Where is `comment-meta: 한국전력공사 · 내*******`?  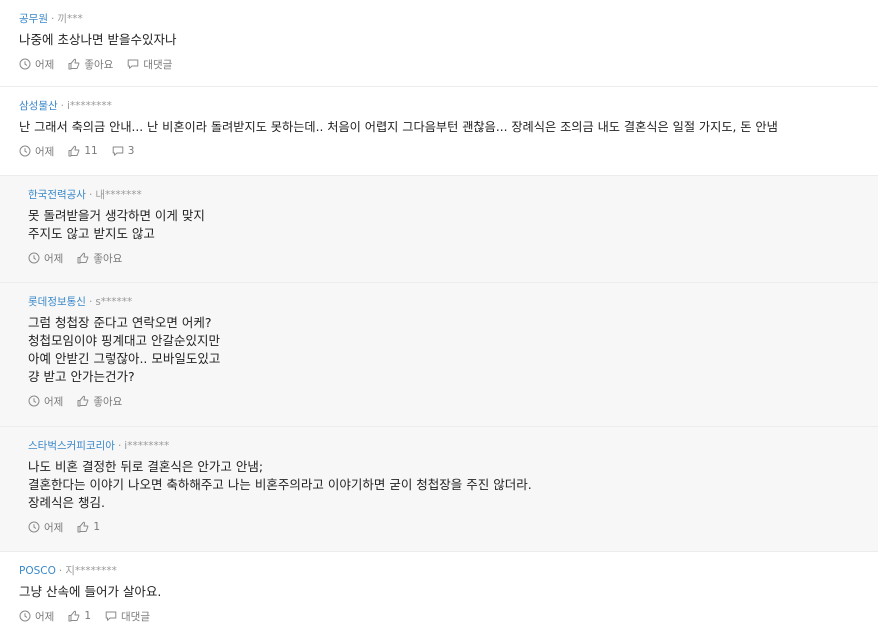 comment-meta: 한국전력공사 · 내******* is located at coordinates (443, 195).